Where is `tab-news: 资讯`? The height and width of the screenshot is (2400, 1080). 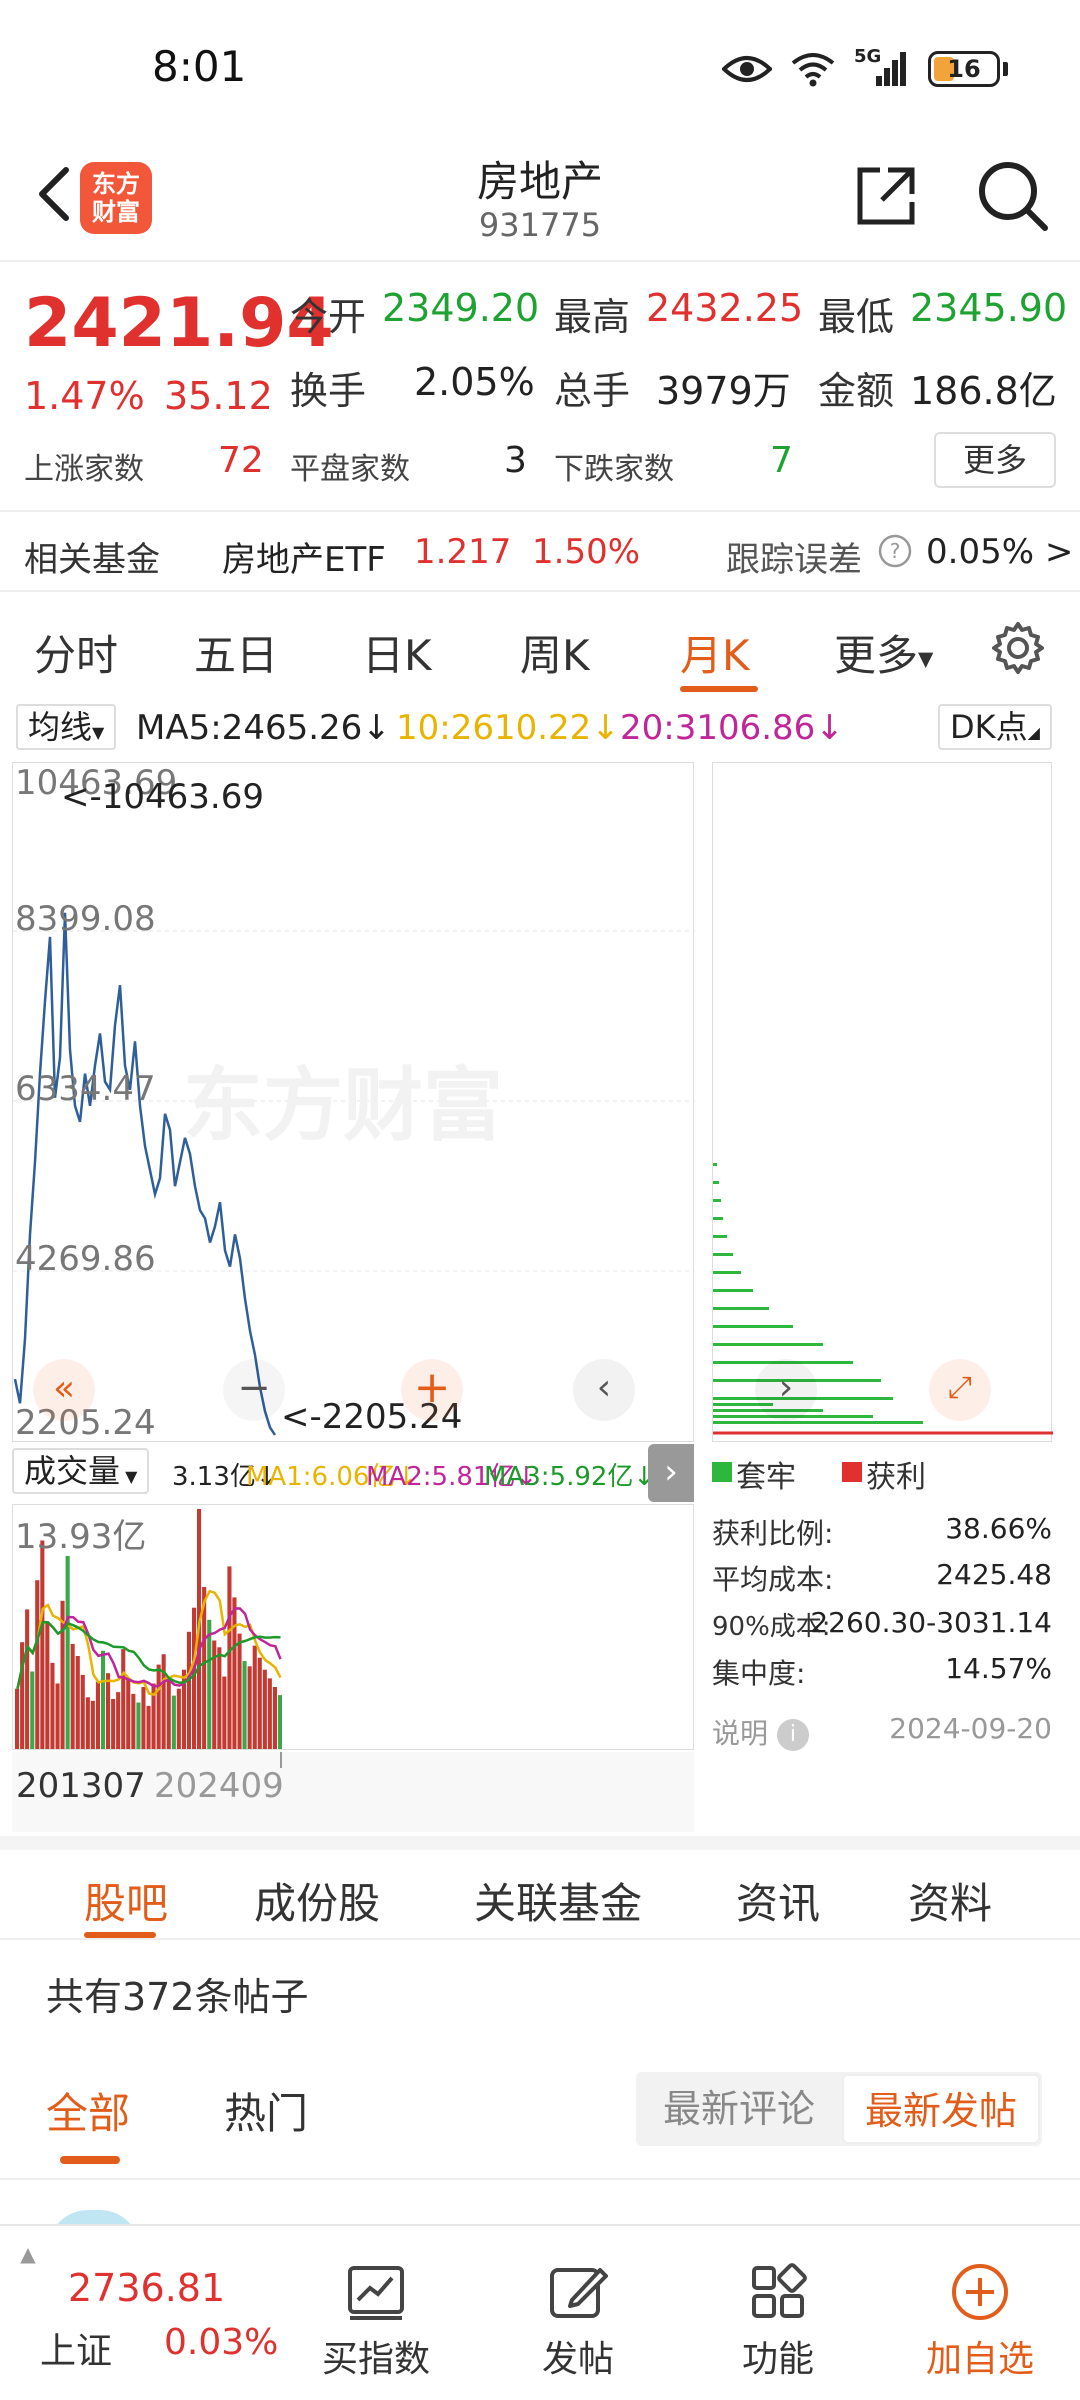 tab-news: 资讯 is located at coordinates (778, 1900).